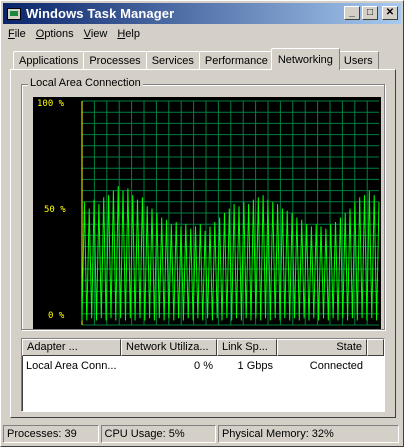  What do you see at coordinates (202, 13) in the screenshot?
I see `title-bar: Windows Task Manager _ □ ✕` at bounding box center [202, 13].